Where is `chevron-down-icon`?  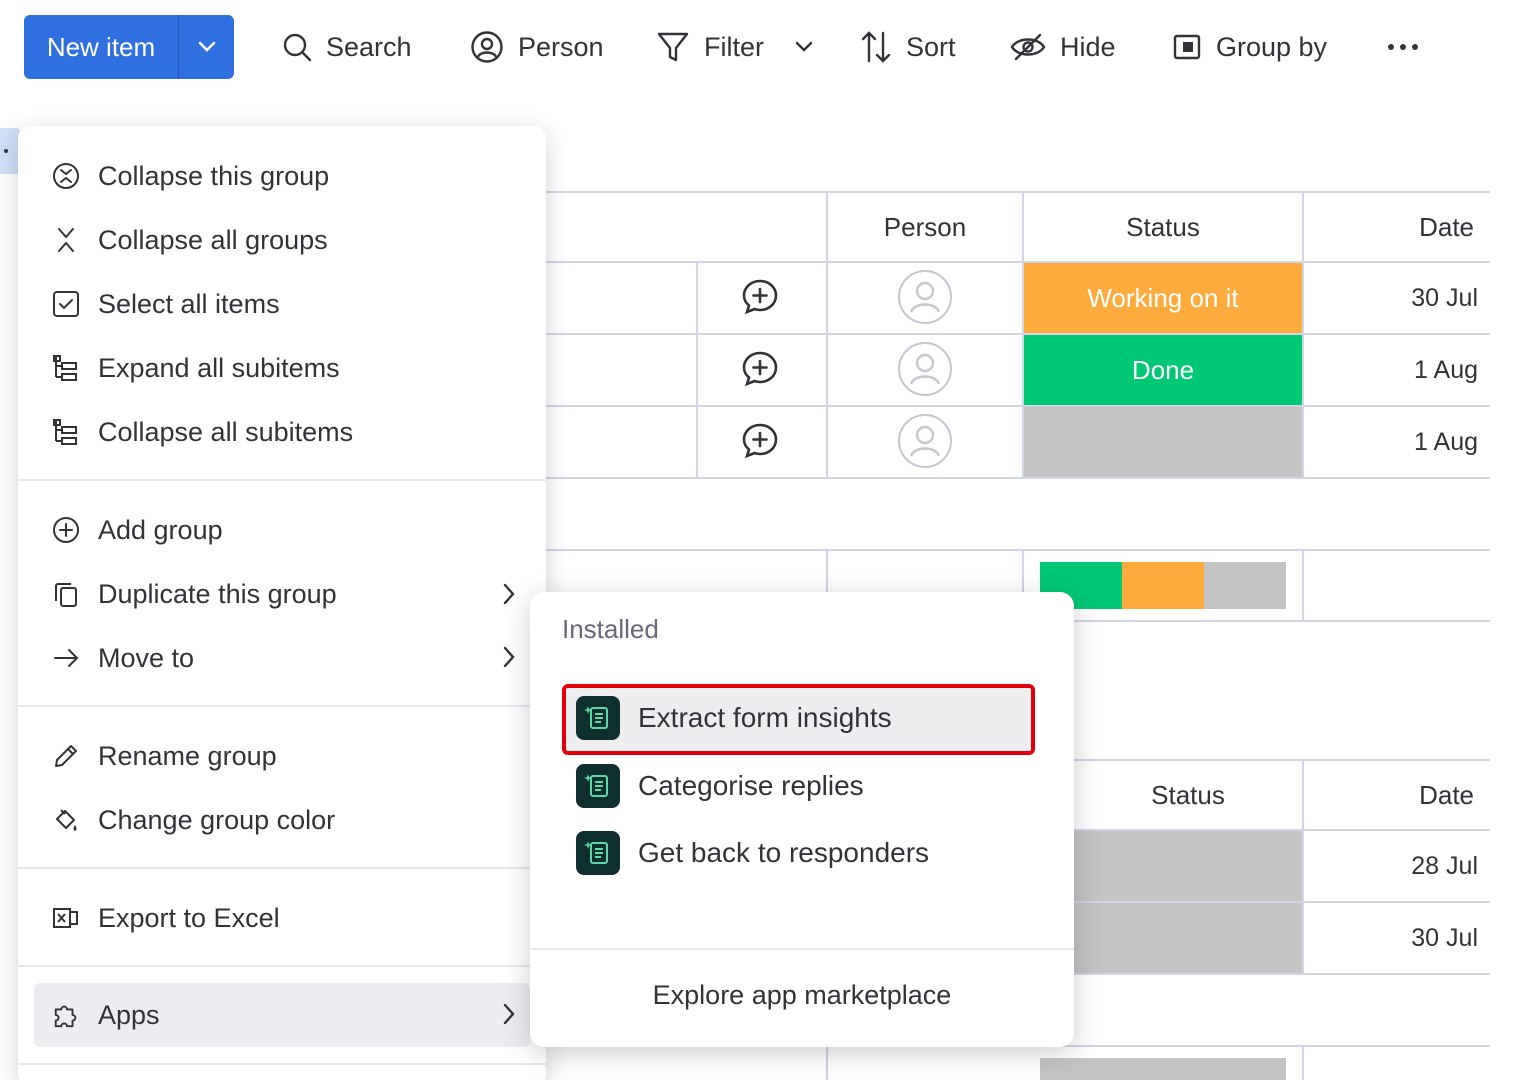 chevron-down-icon is located at coordinates (804, 46).